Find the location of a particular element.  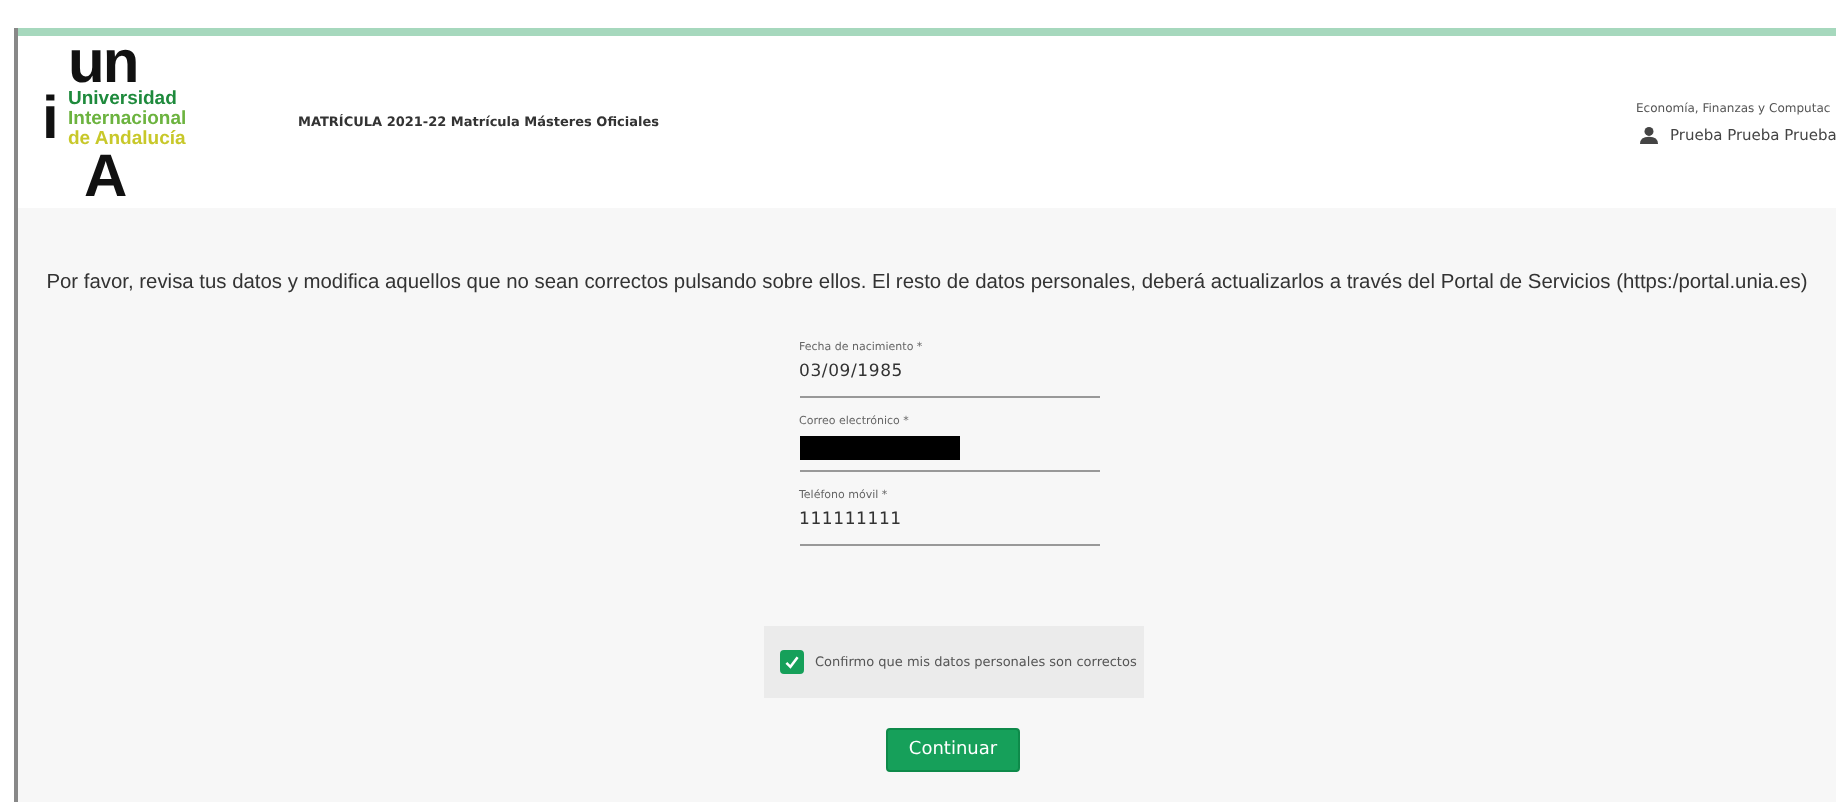

user-icon is located at coordinates (1649, 134).